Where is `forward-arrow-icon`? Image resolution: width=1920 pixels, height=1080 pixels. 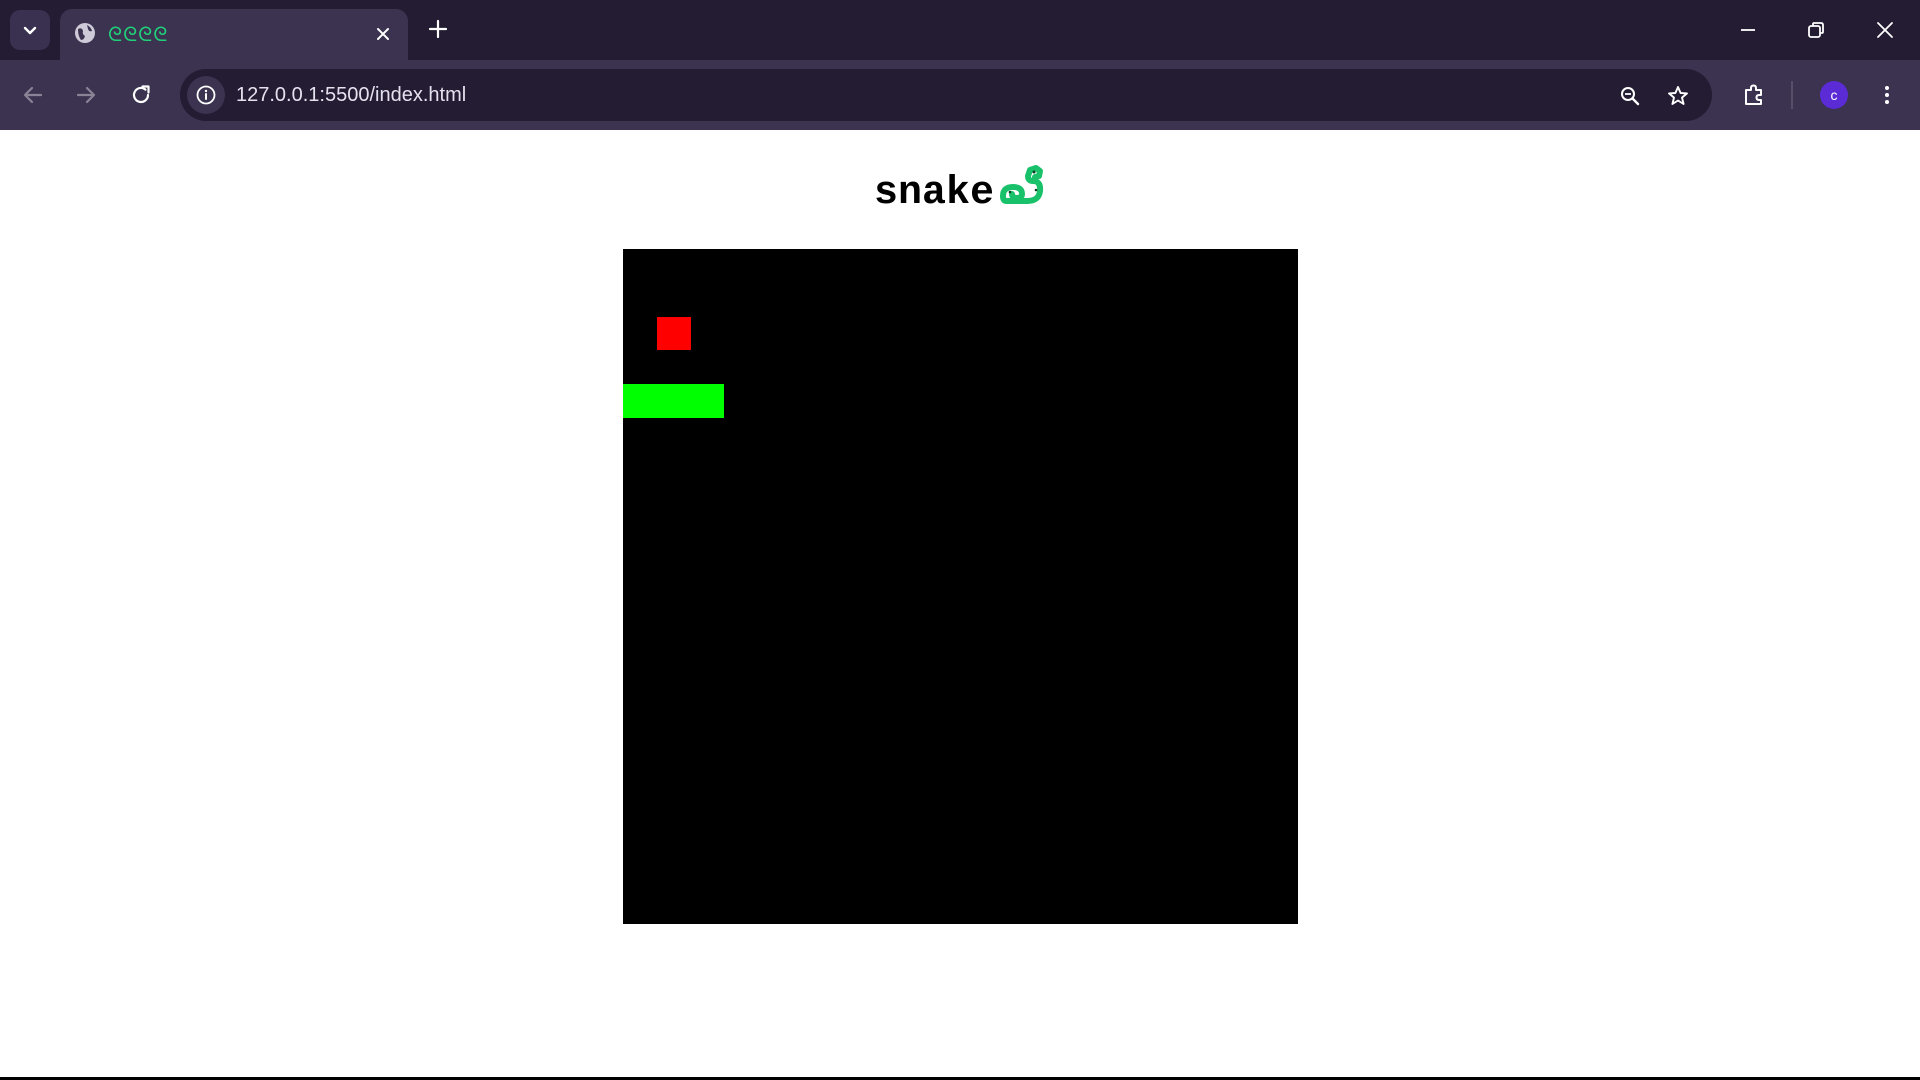 forward-arrow-icon is located at coordinates (86, 95).